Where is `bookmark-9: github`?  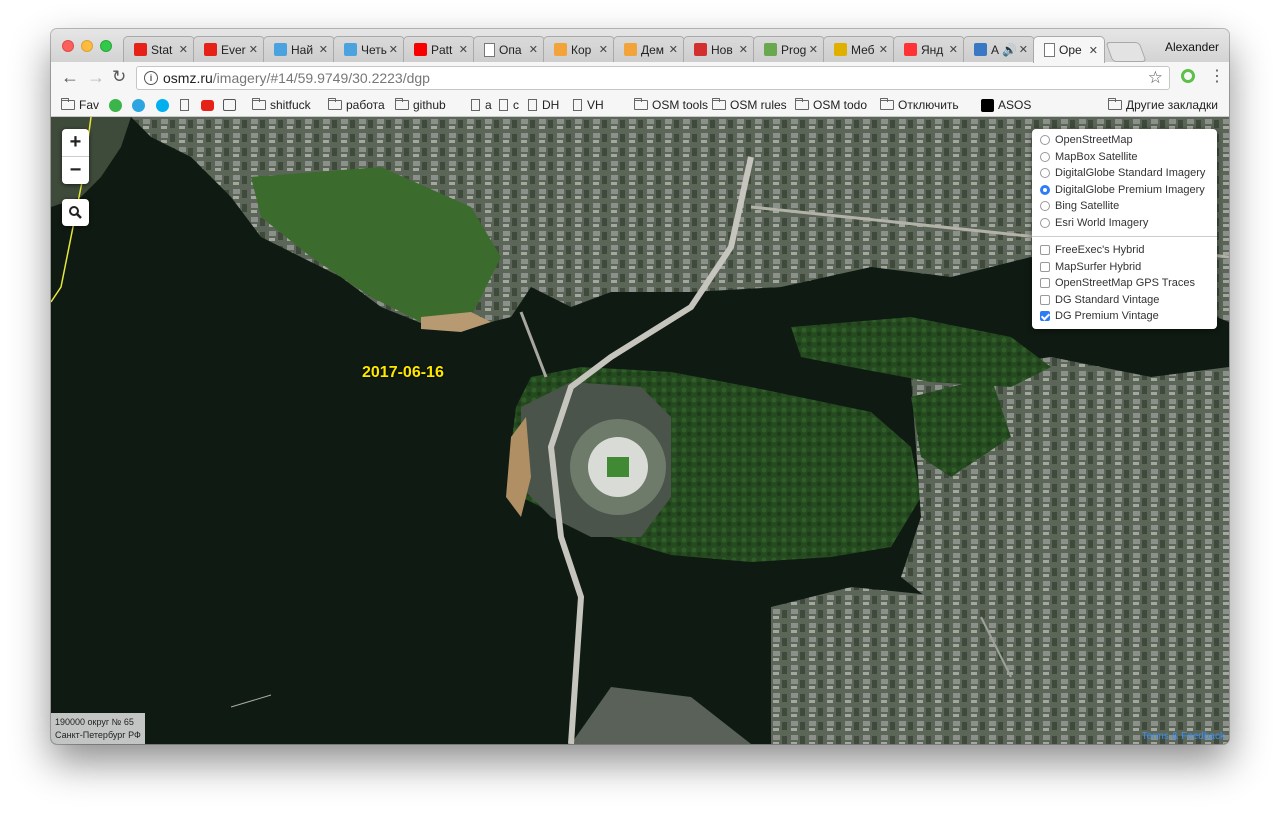
bookmark-9: github is located at coordinates (420, 105).